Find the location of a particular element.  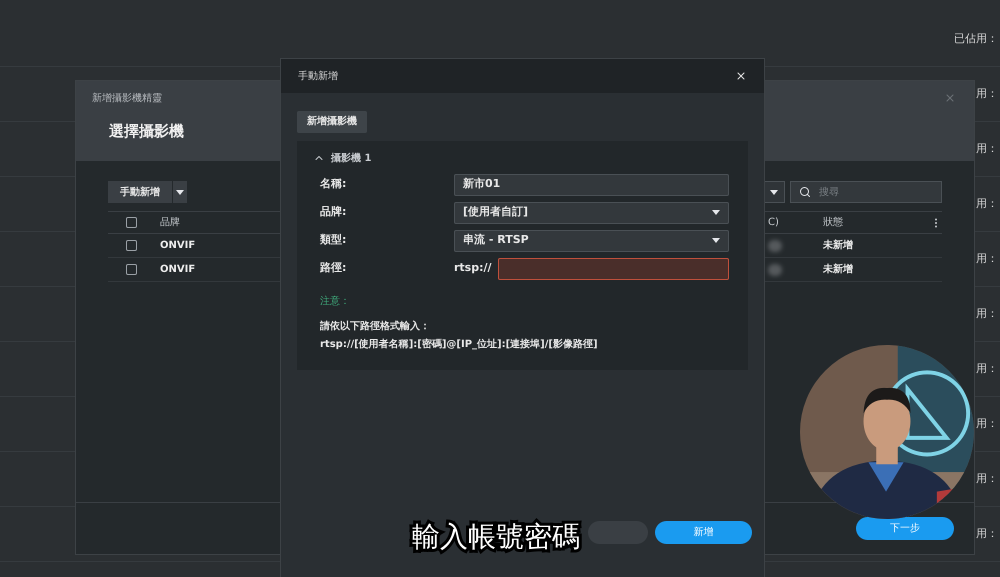

field-label: 路徑: is located at coordinates (333, 268).